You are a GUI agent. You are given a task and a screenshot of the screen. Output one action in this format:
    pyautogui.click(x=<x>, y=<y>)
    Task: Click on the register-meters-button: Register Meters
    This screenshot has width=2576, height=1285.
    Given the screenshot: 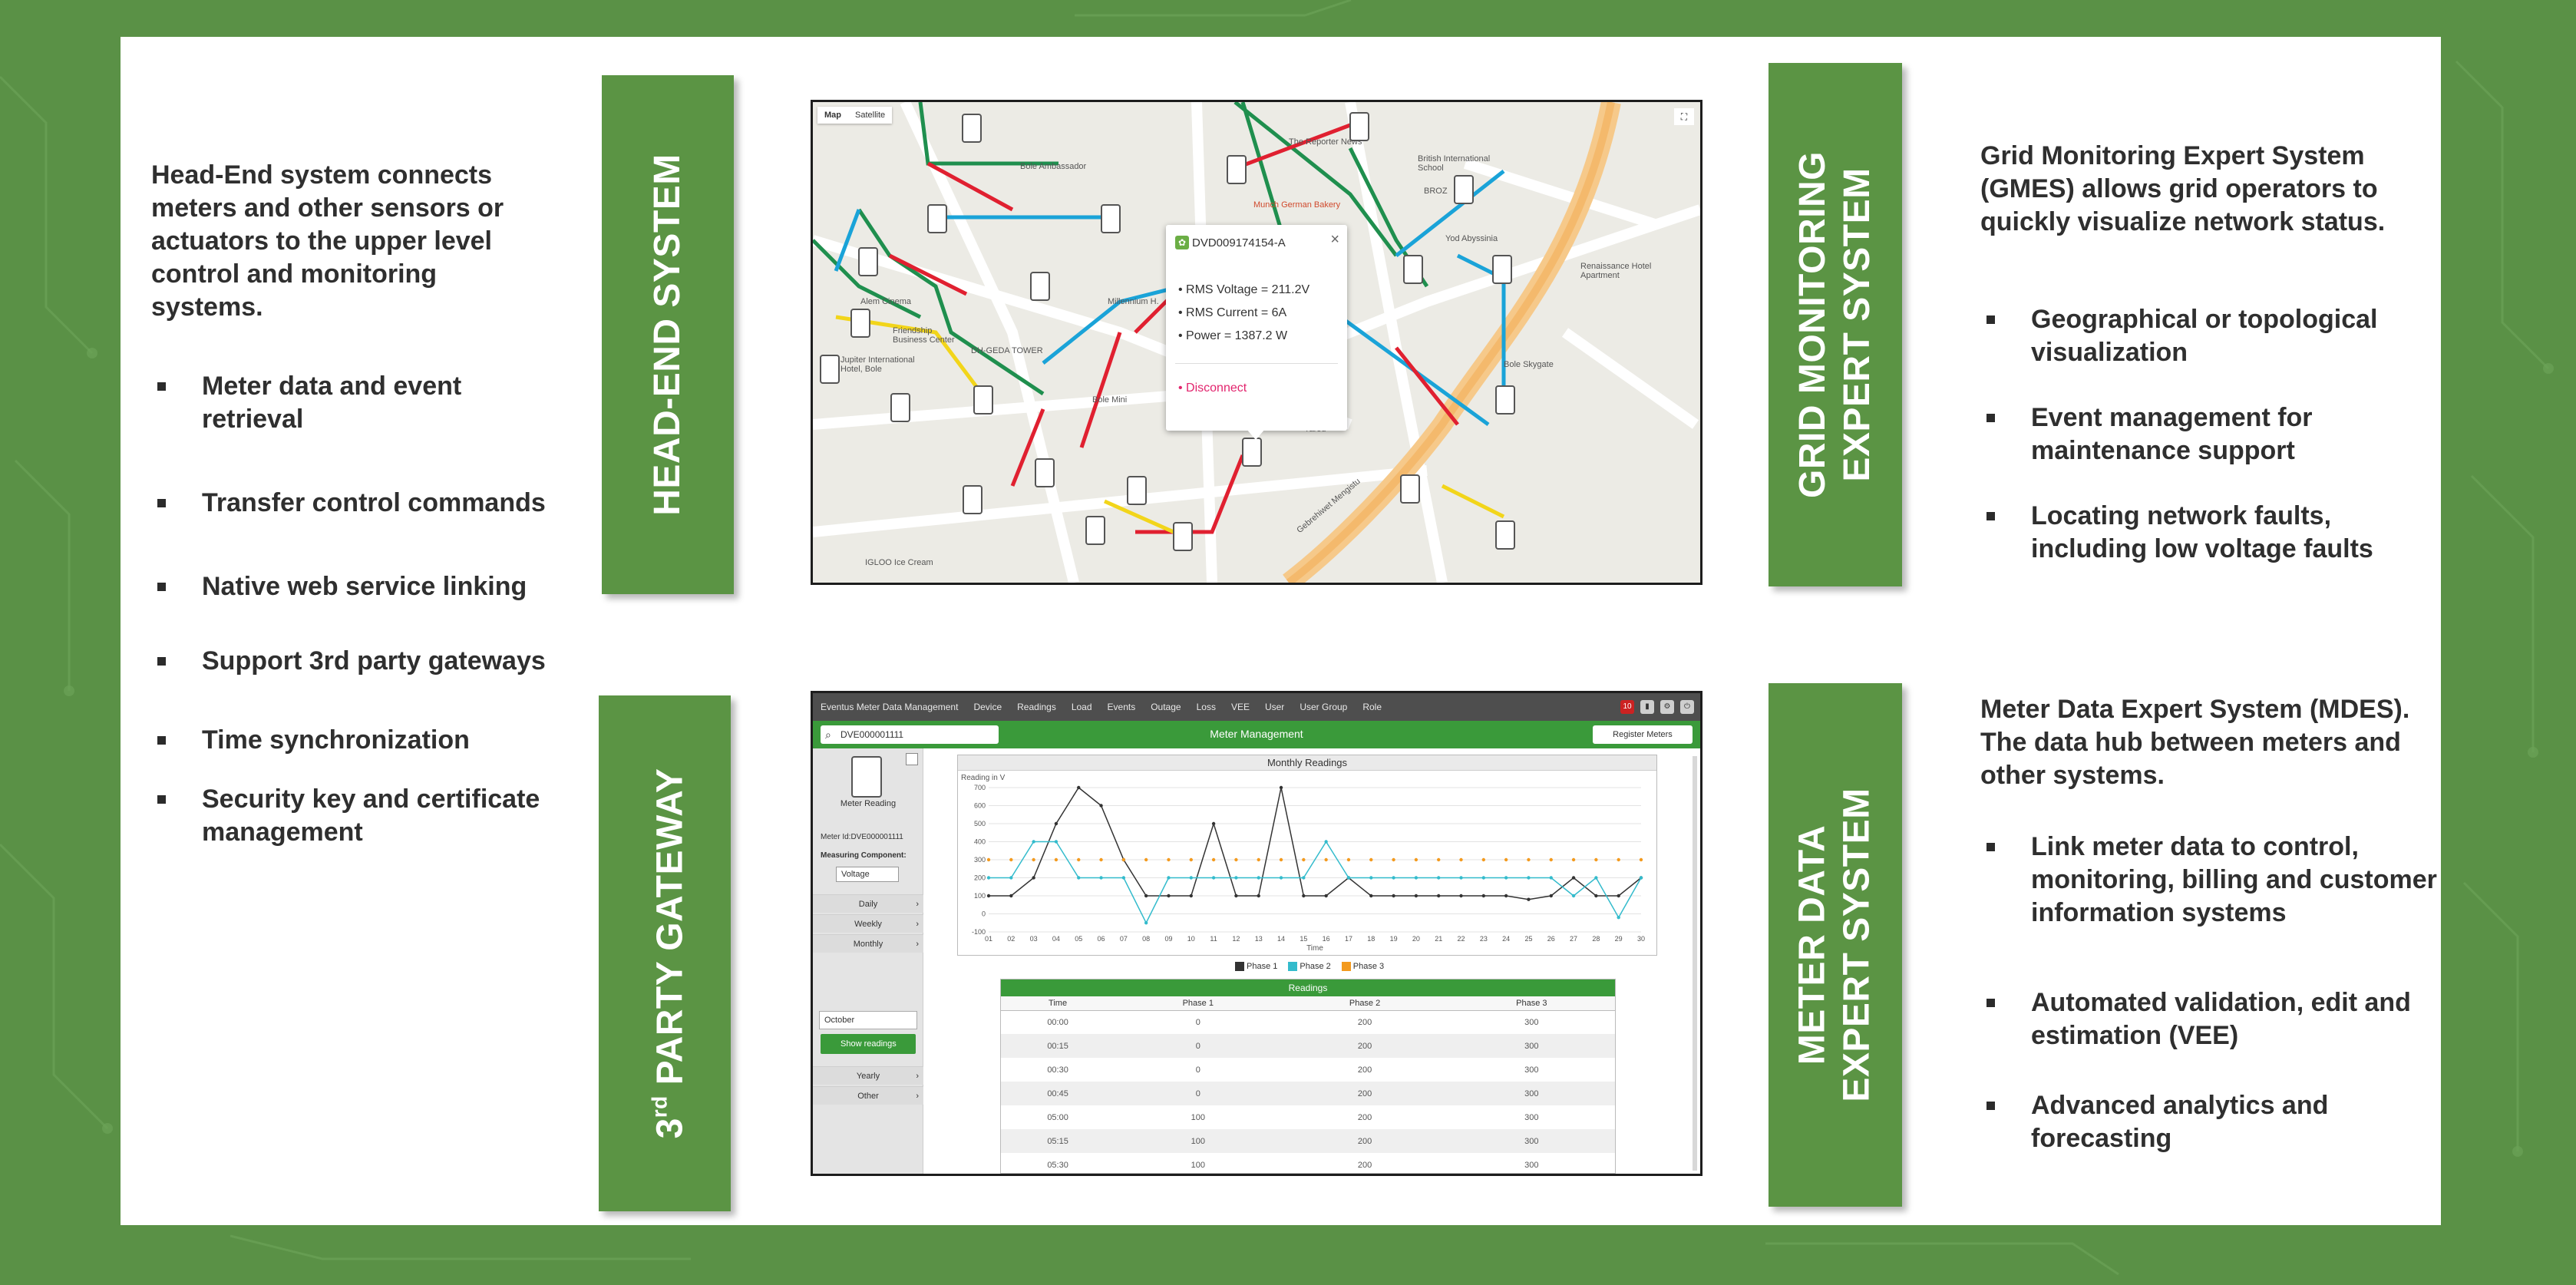 What is the action you would take?
    pyautogui.click(x=1643, y=734)
    